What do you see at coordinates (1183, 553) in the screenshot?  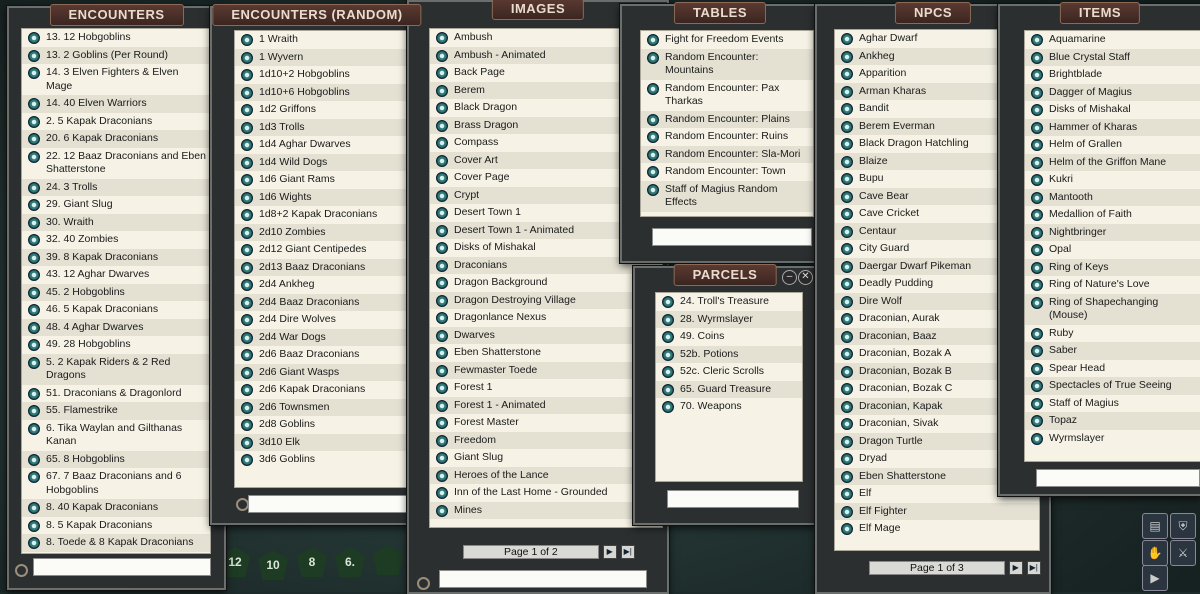 I see `swords-tool-icon: ⚔` at bounding box center [1183, 553].